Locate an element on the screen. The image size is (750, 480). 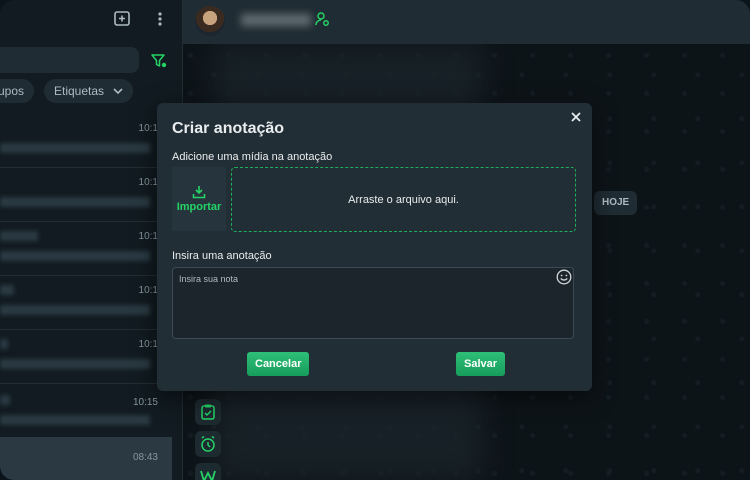
alarm-icon is located at coordinates (208, 444).